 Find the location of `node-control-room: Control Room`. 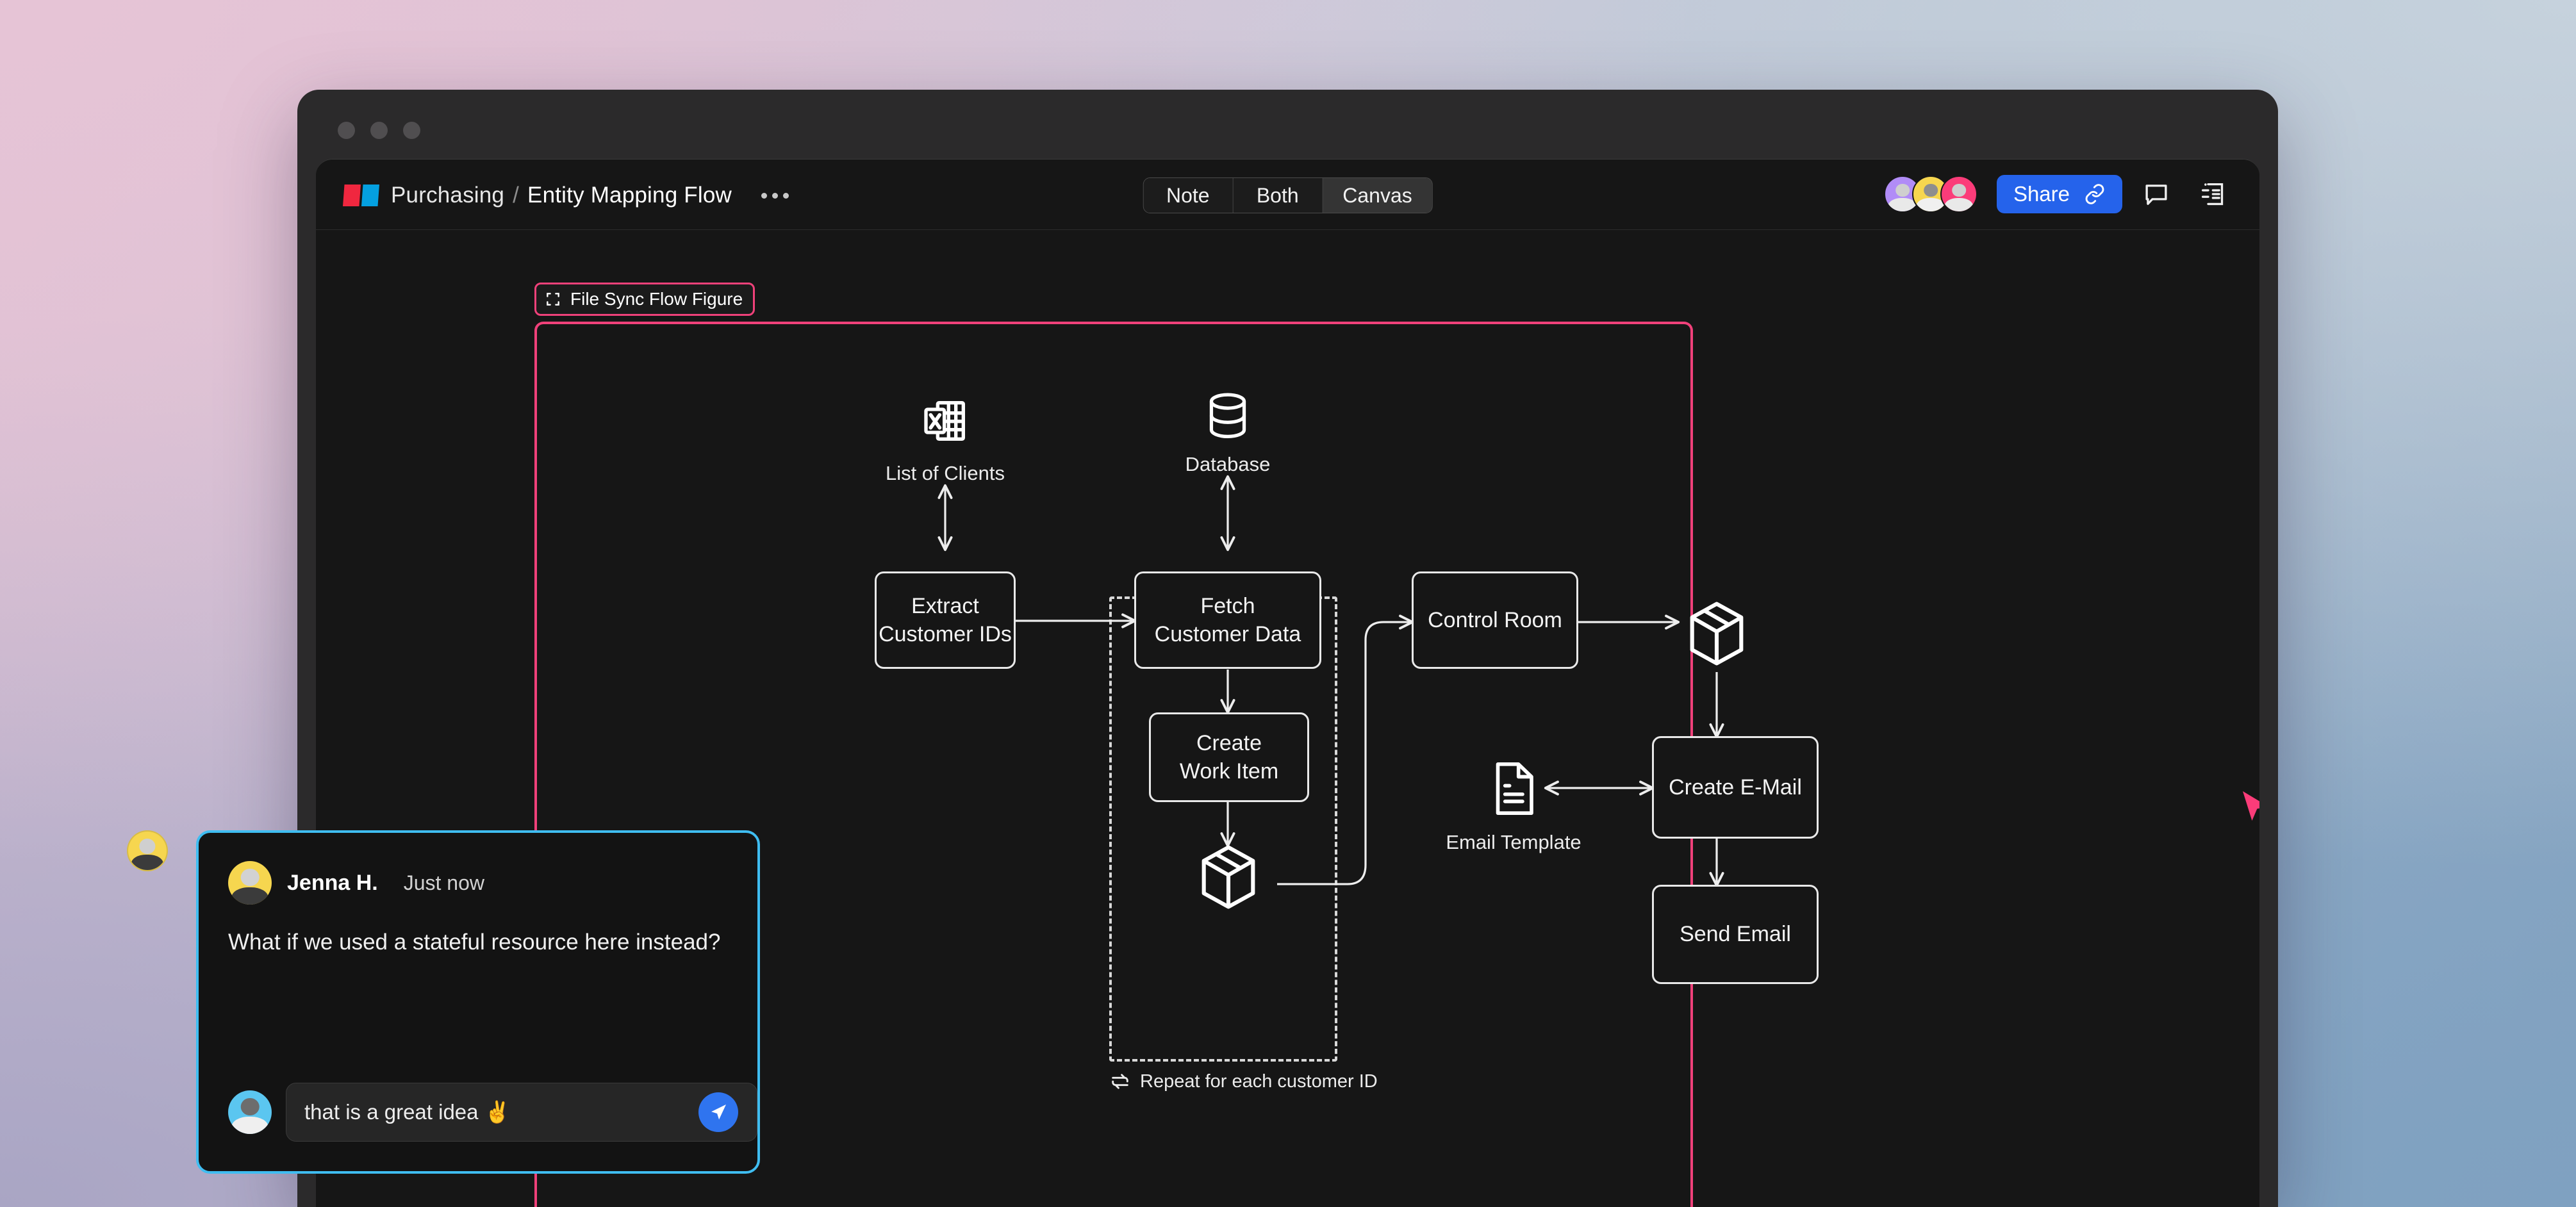

node-control-room: Control Room is located at coordinates (1495, 620).